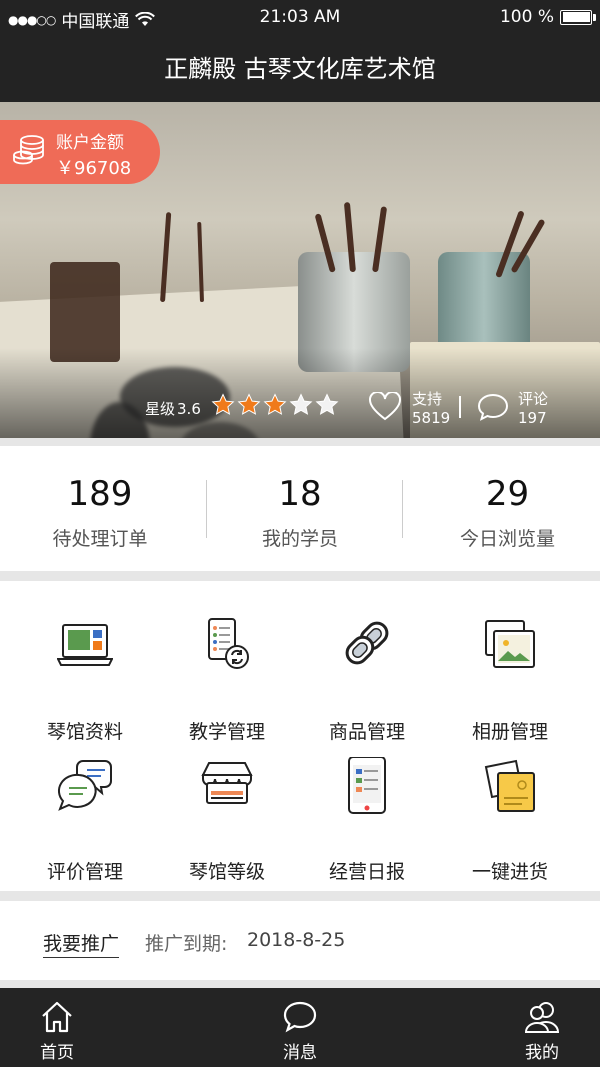 This screenshot has width=600, height=1067. Describe the element at coordinates (366, 732) in the screenshot. I see `menu-item-label: 商品管理` at that location.